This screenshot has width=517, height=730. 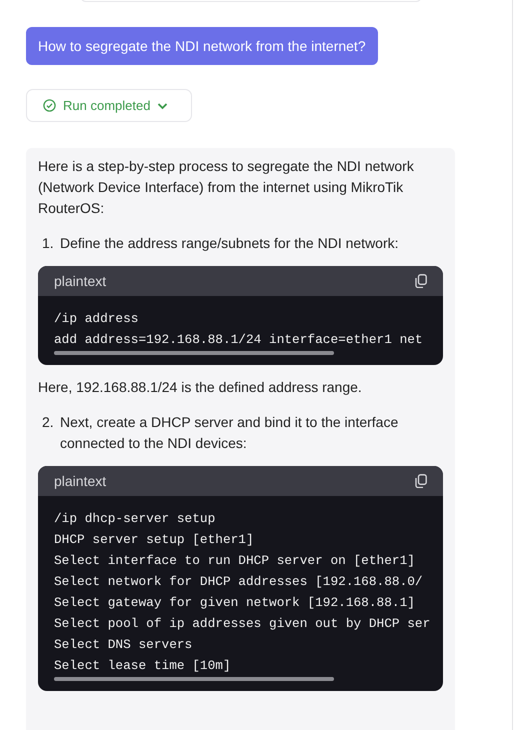 What do you see at coordinates (235, 561) in the screenshot?
I see `code-line: Select interface to run DHCP server on [ether1]` at bounding box center [235, 561].